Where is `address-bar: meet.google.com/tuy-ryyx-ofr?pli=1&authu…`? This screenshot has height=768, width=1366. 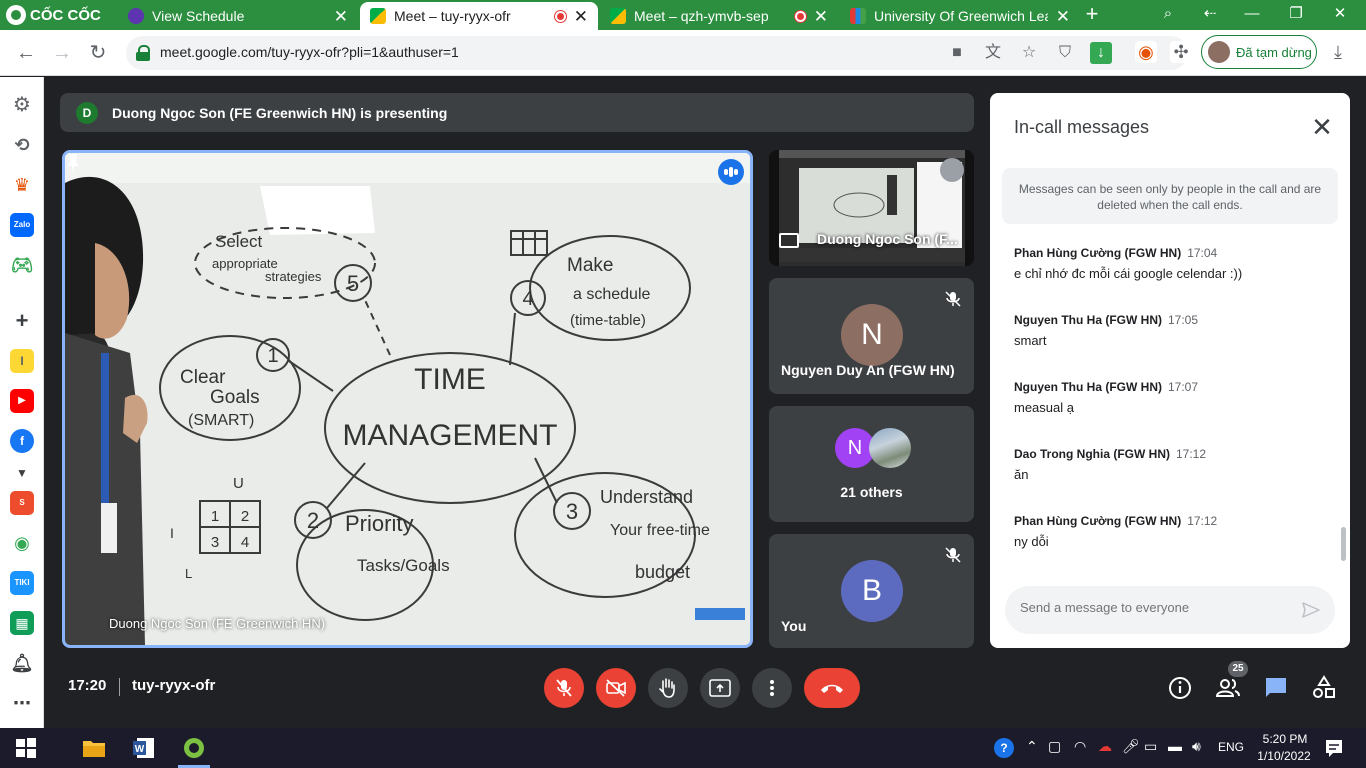 address-bar: meet.google.com/tuy-ryyx-ofr?pli=1&authu… is located at coordinates (657, 53).